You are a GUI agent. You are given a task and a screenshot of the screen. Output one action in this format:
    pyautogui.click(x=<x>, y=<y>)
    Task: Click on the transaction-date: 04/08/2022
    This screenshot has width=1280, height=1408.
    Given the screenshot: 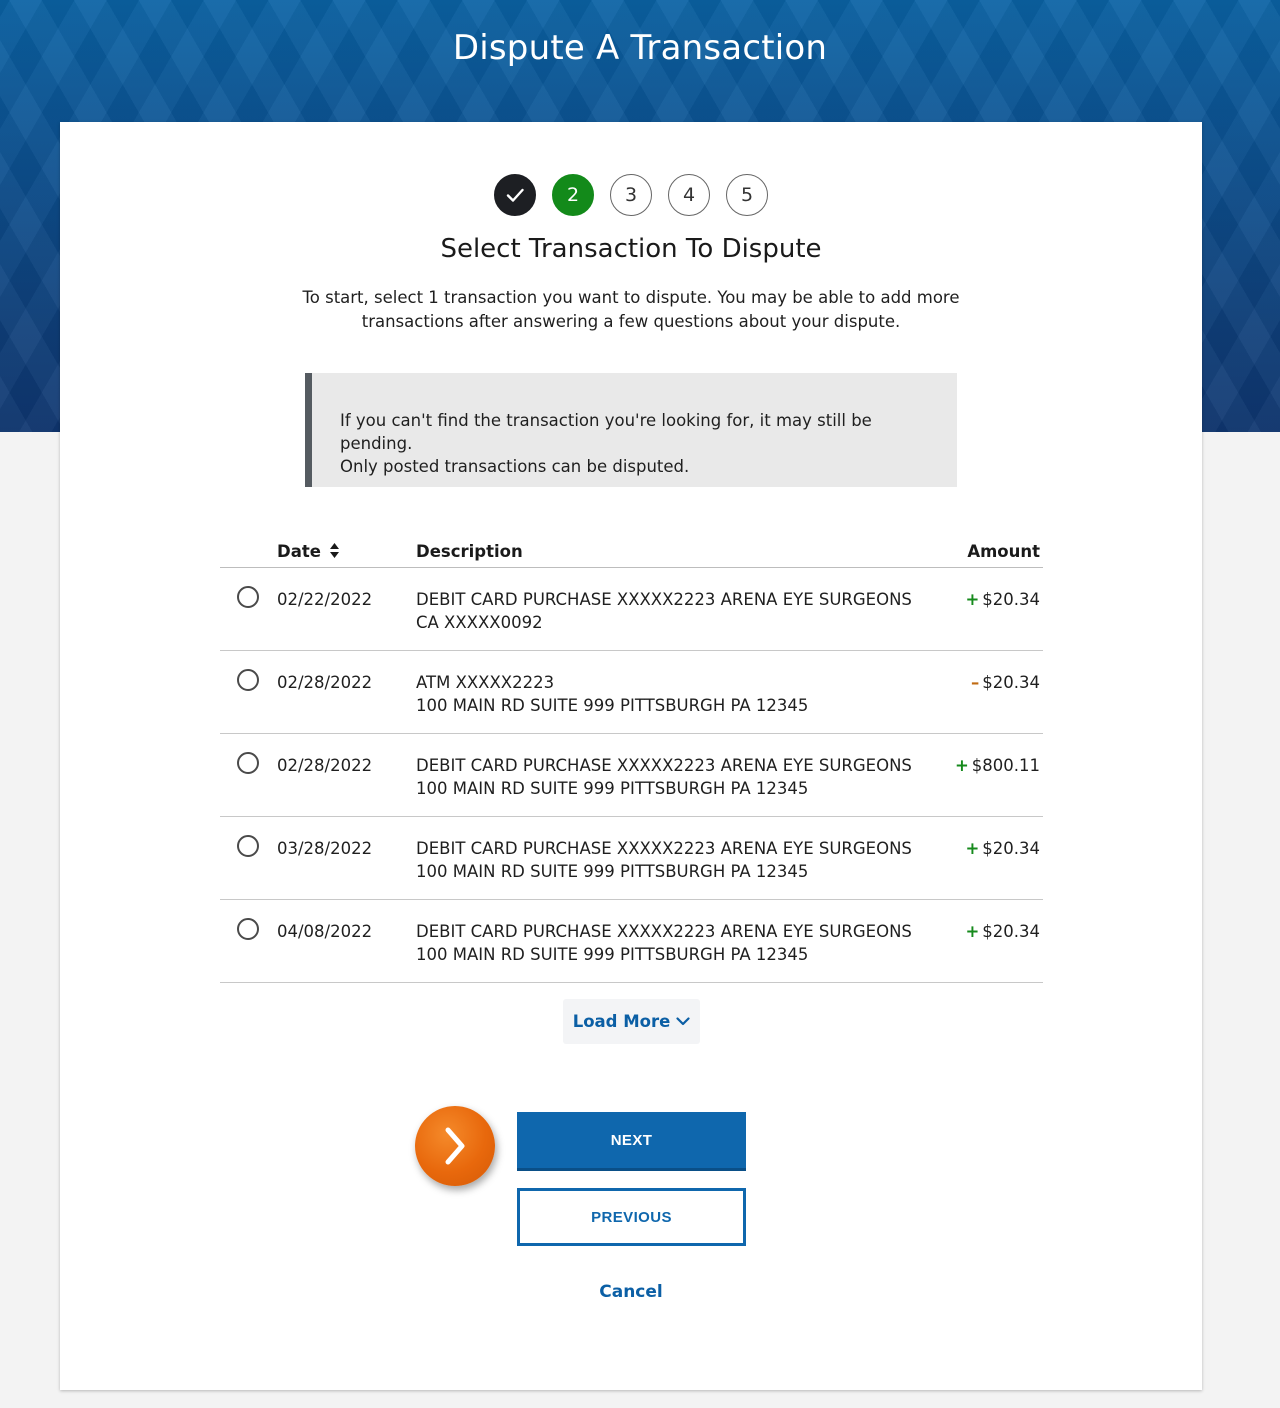 What is the action you would take?
    pyautogui.click(x=346, y=941)
    